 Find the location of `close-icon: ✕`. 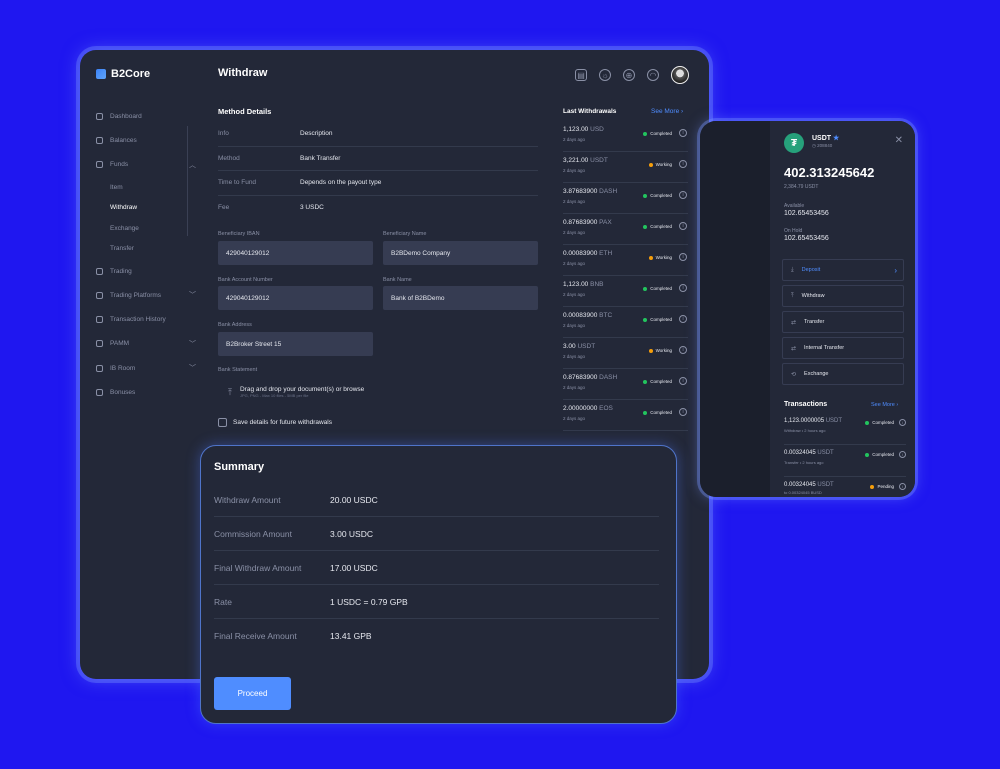

close-icon: ✕ is located at coordinates (899, 140).